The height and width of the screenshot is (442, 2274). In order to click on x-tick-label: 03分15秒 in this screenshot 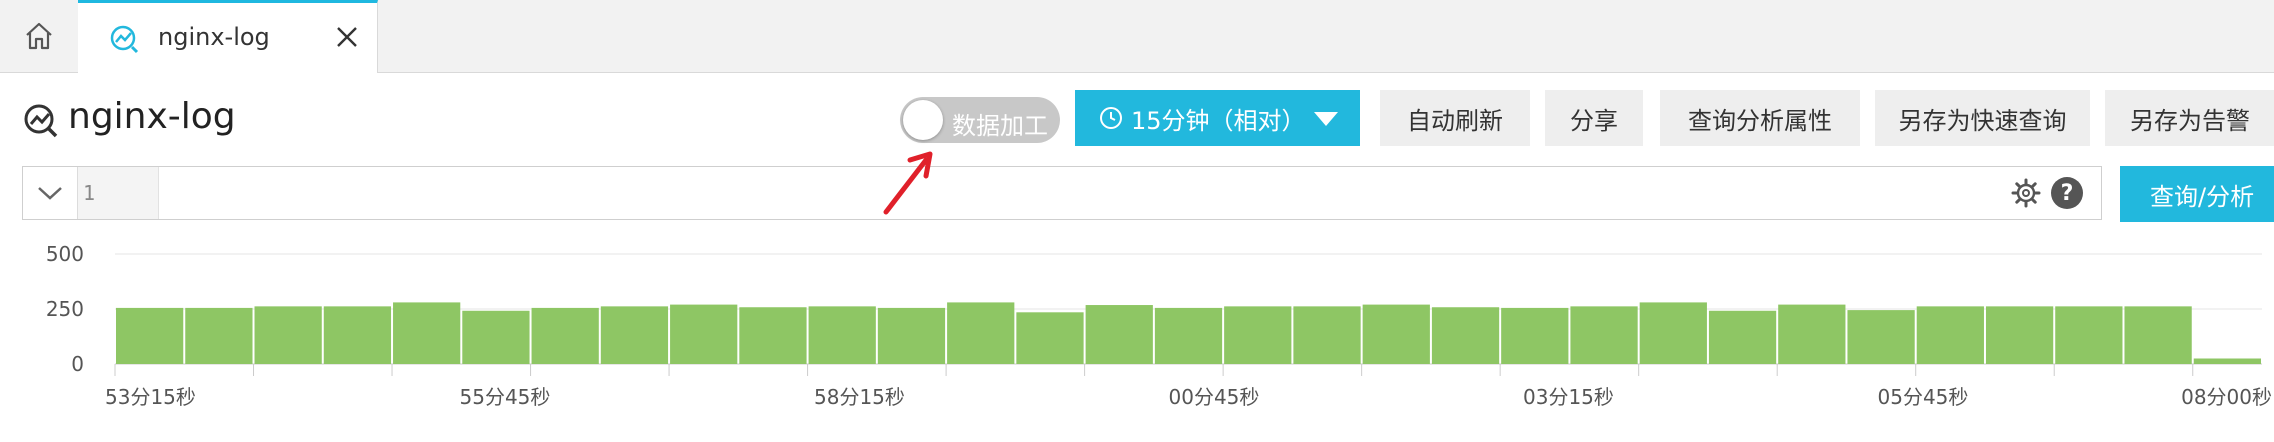, I will do `click(1568, 397)`.